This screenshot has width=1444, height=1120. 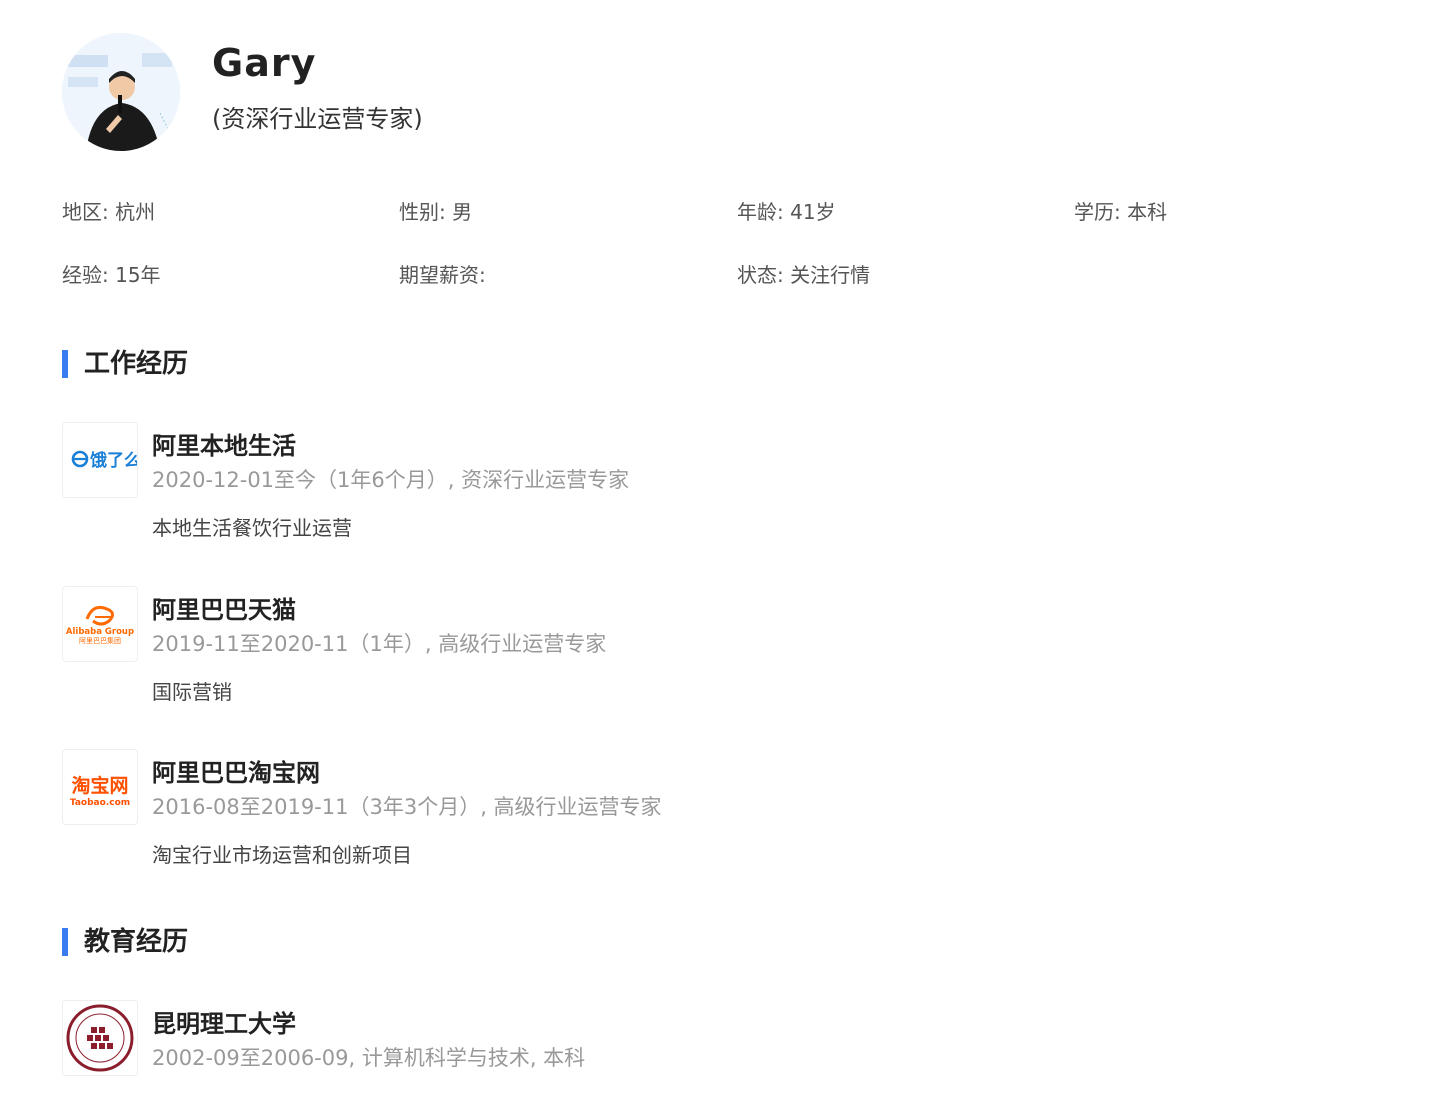 I want to click on profile-name: Gary, so click(x=264, y=63).